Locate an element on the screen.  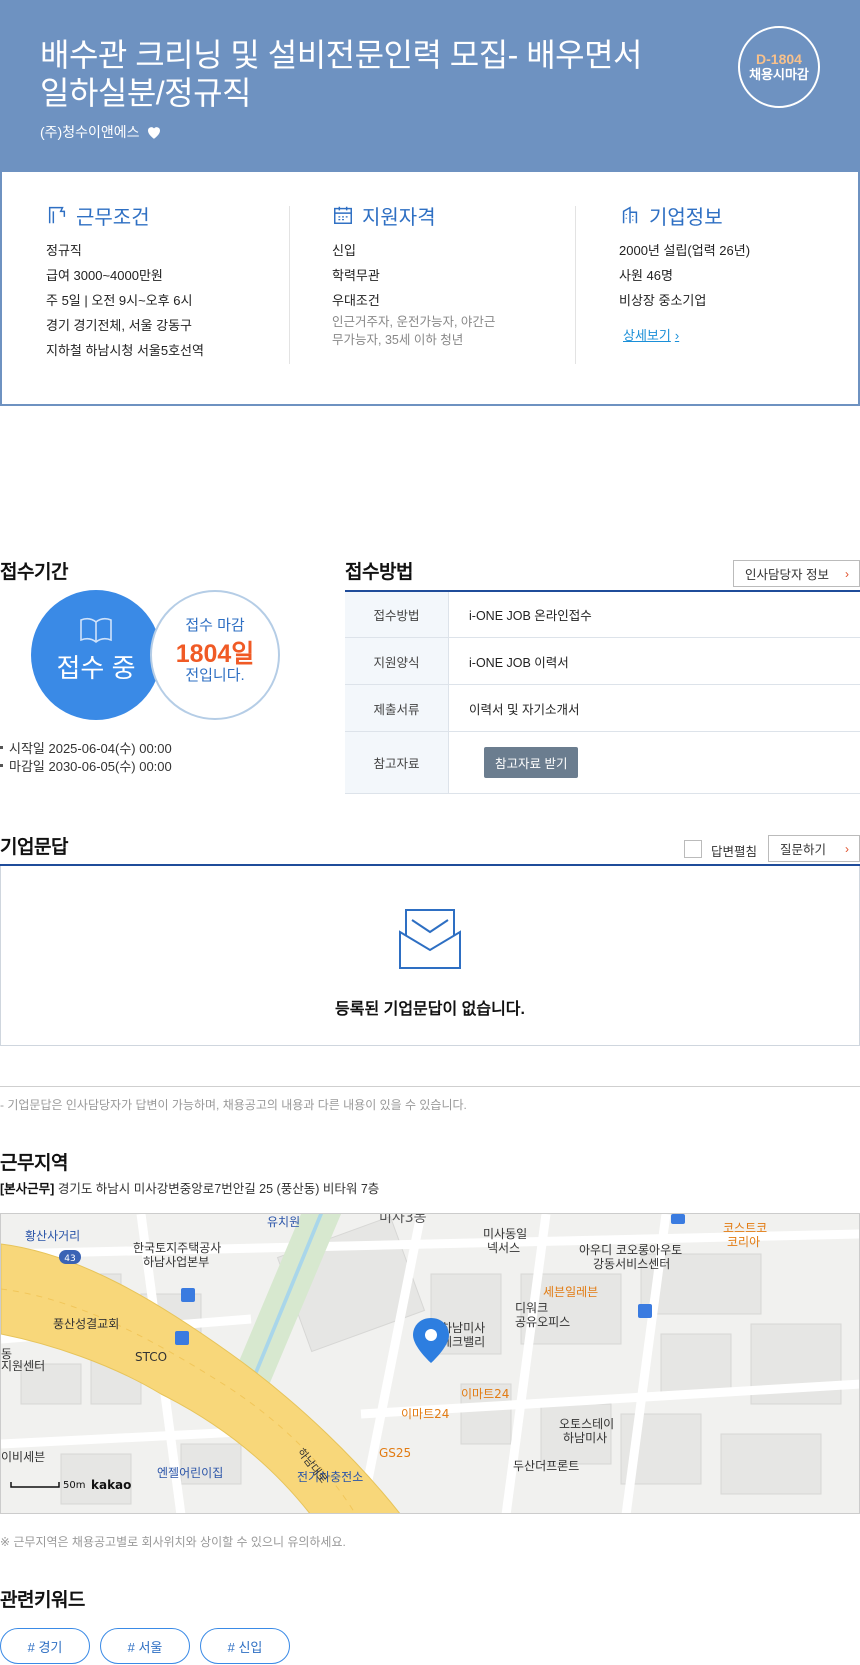
hr-contact-button: 인사담당자 정보 › is located at coordinates (796, 573).